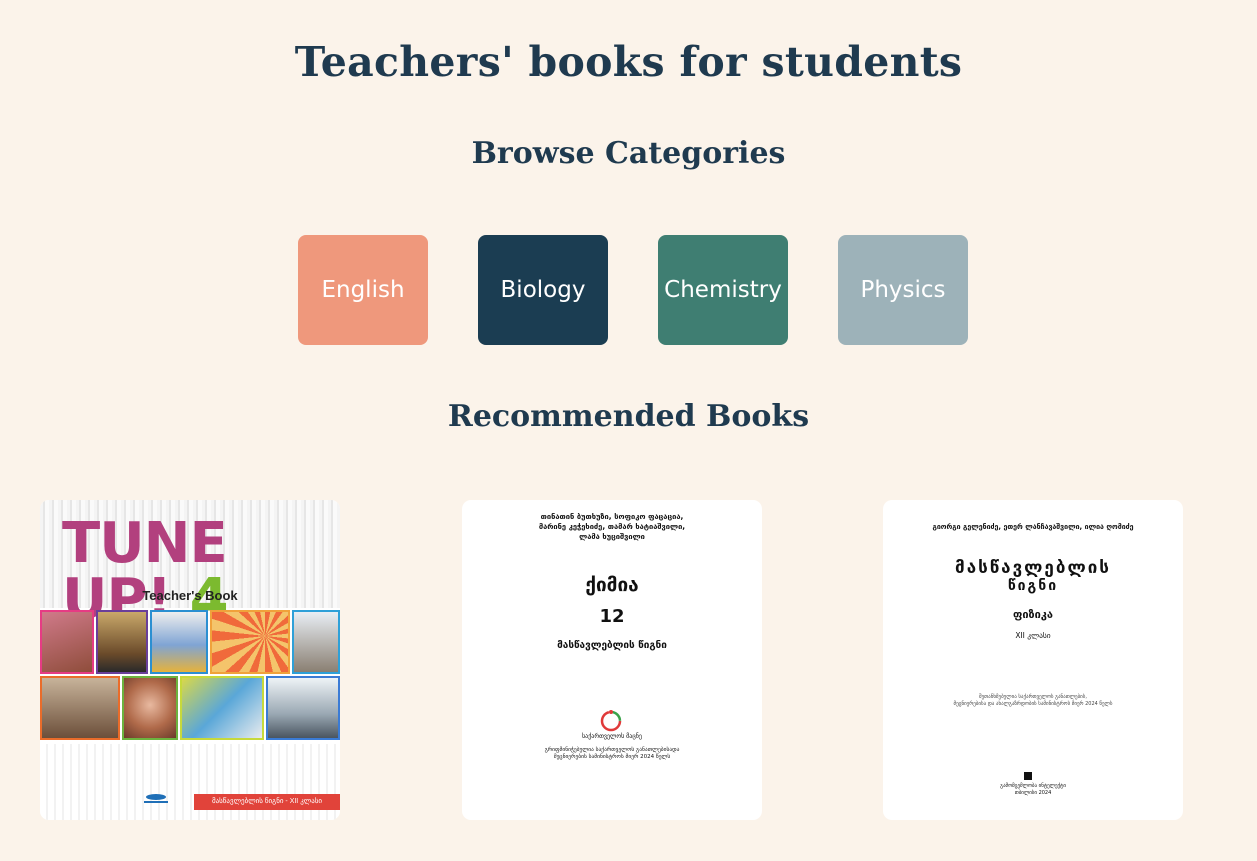 The height and width of the screenshot is (861, 1257). I want to click on book-cover-authors: ლამა ხუციშვილი, so click(612, 536).